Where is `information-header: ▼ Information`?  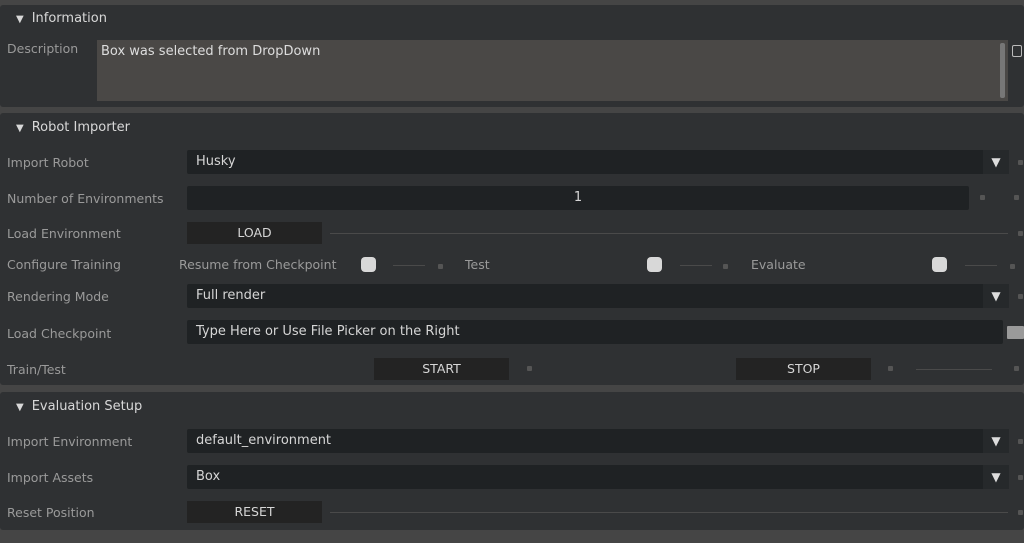 information-header: ▼ Information is located at coordinates (61, 19).